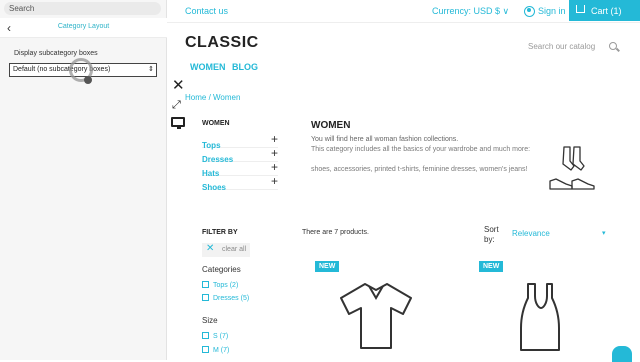 The image size is (640, 362). What do you see at coordinates (216, 123) in the screenshot?
I see `category-tree-heading: WOMEN` at bounding box center [216, 123].